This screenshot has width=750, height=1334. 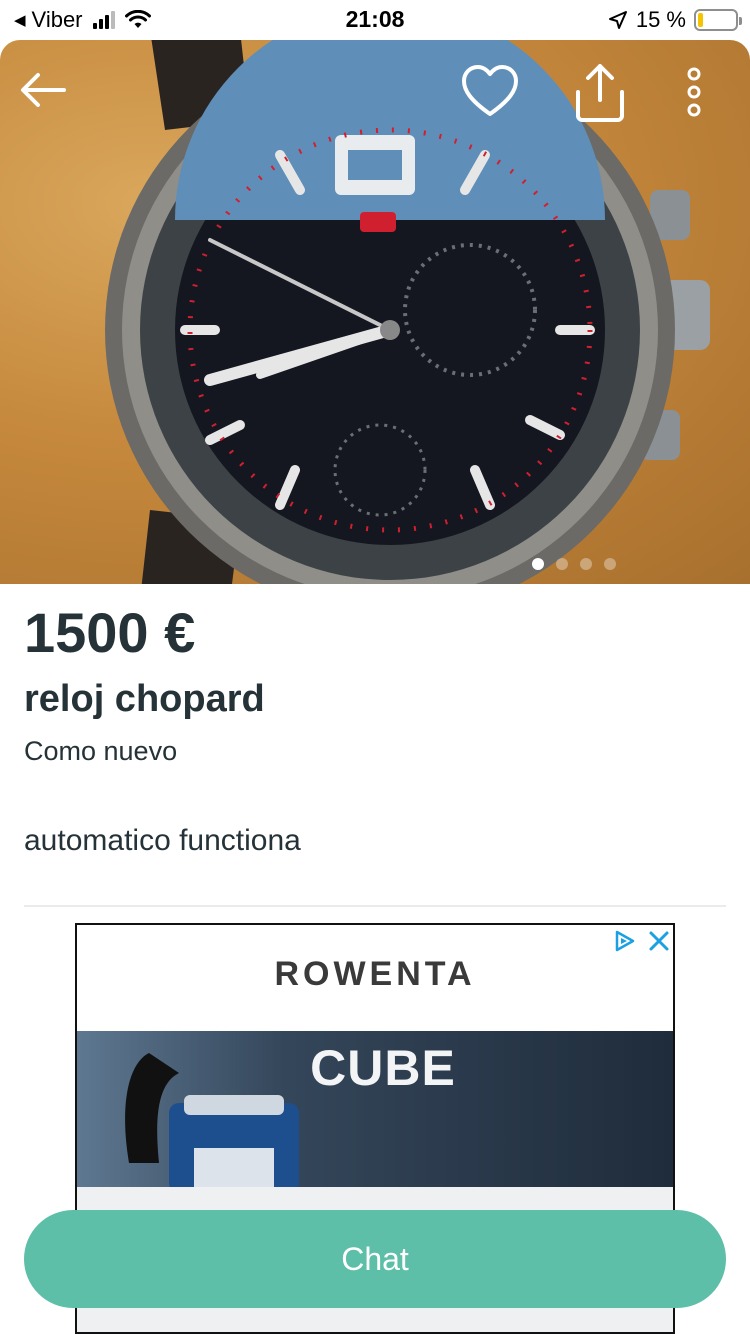 What do you see at coordinates (701, 20) in the screenshot?
I see `battery-fill` at bounding box center [701, 20].